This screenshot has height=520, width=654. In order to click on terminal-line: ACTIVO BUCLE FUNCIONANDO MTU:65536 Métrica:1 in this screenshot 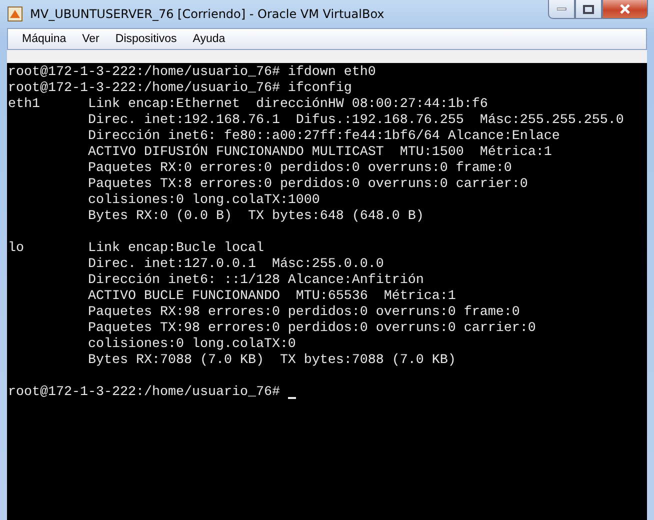, I will do `click(271, 297)`.